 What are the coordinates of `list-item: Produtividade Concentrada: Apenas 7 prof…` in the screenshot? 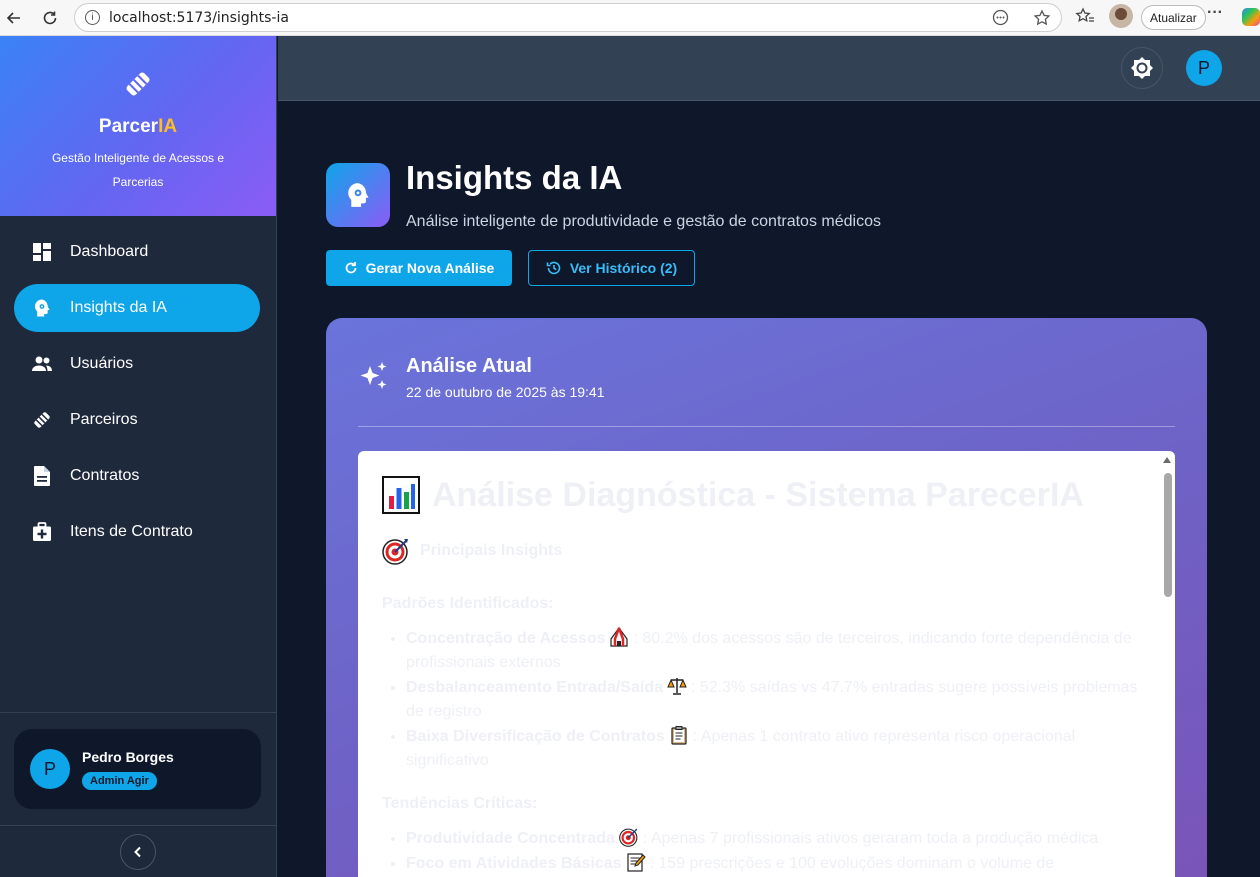 It's located at (774, 839).